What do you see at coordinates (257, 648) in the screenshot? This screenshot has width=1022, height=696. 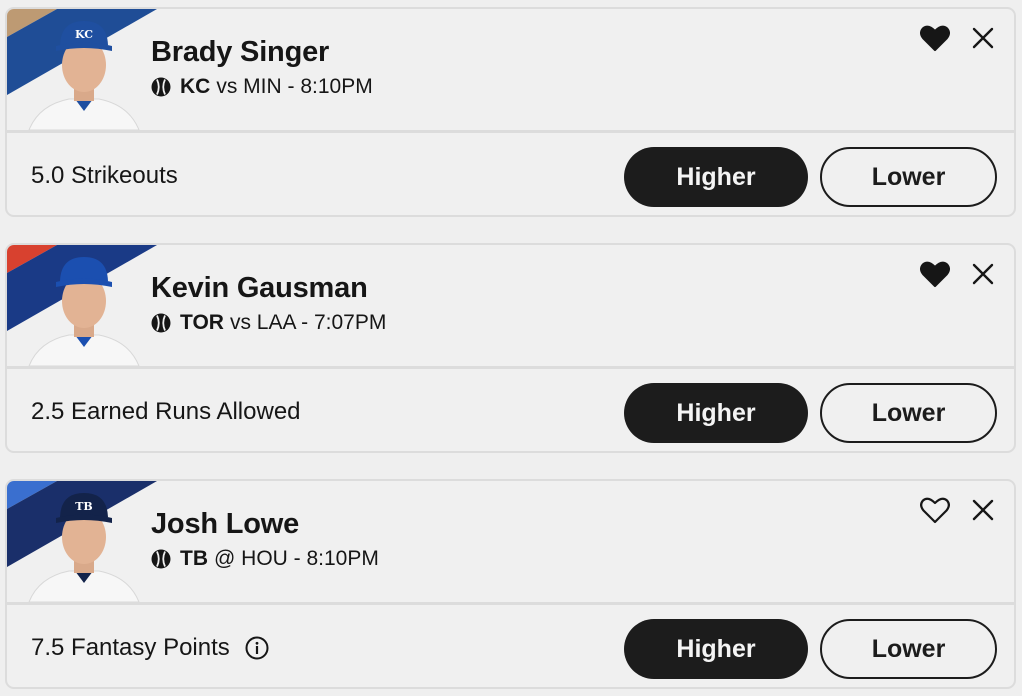 I see `info-icon` at bounding box center [257, 648].